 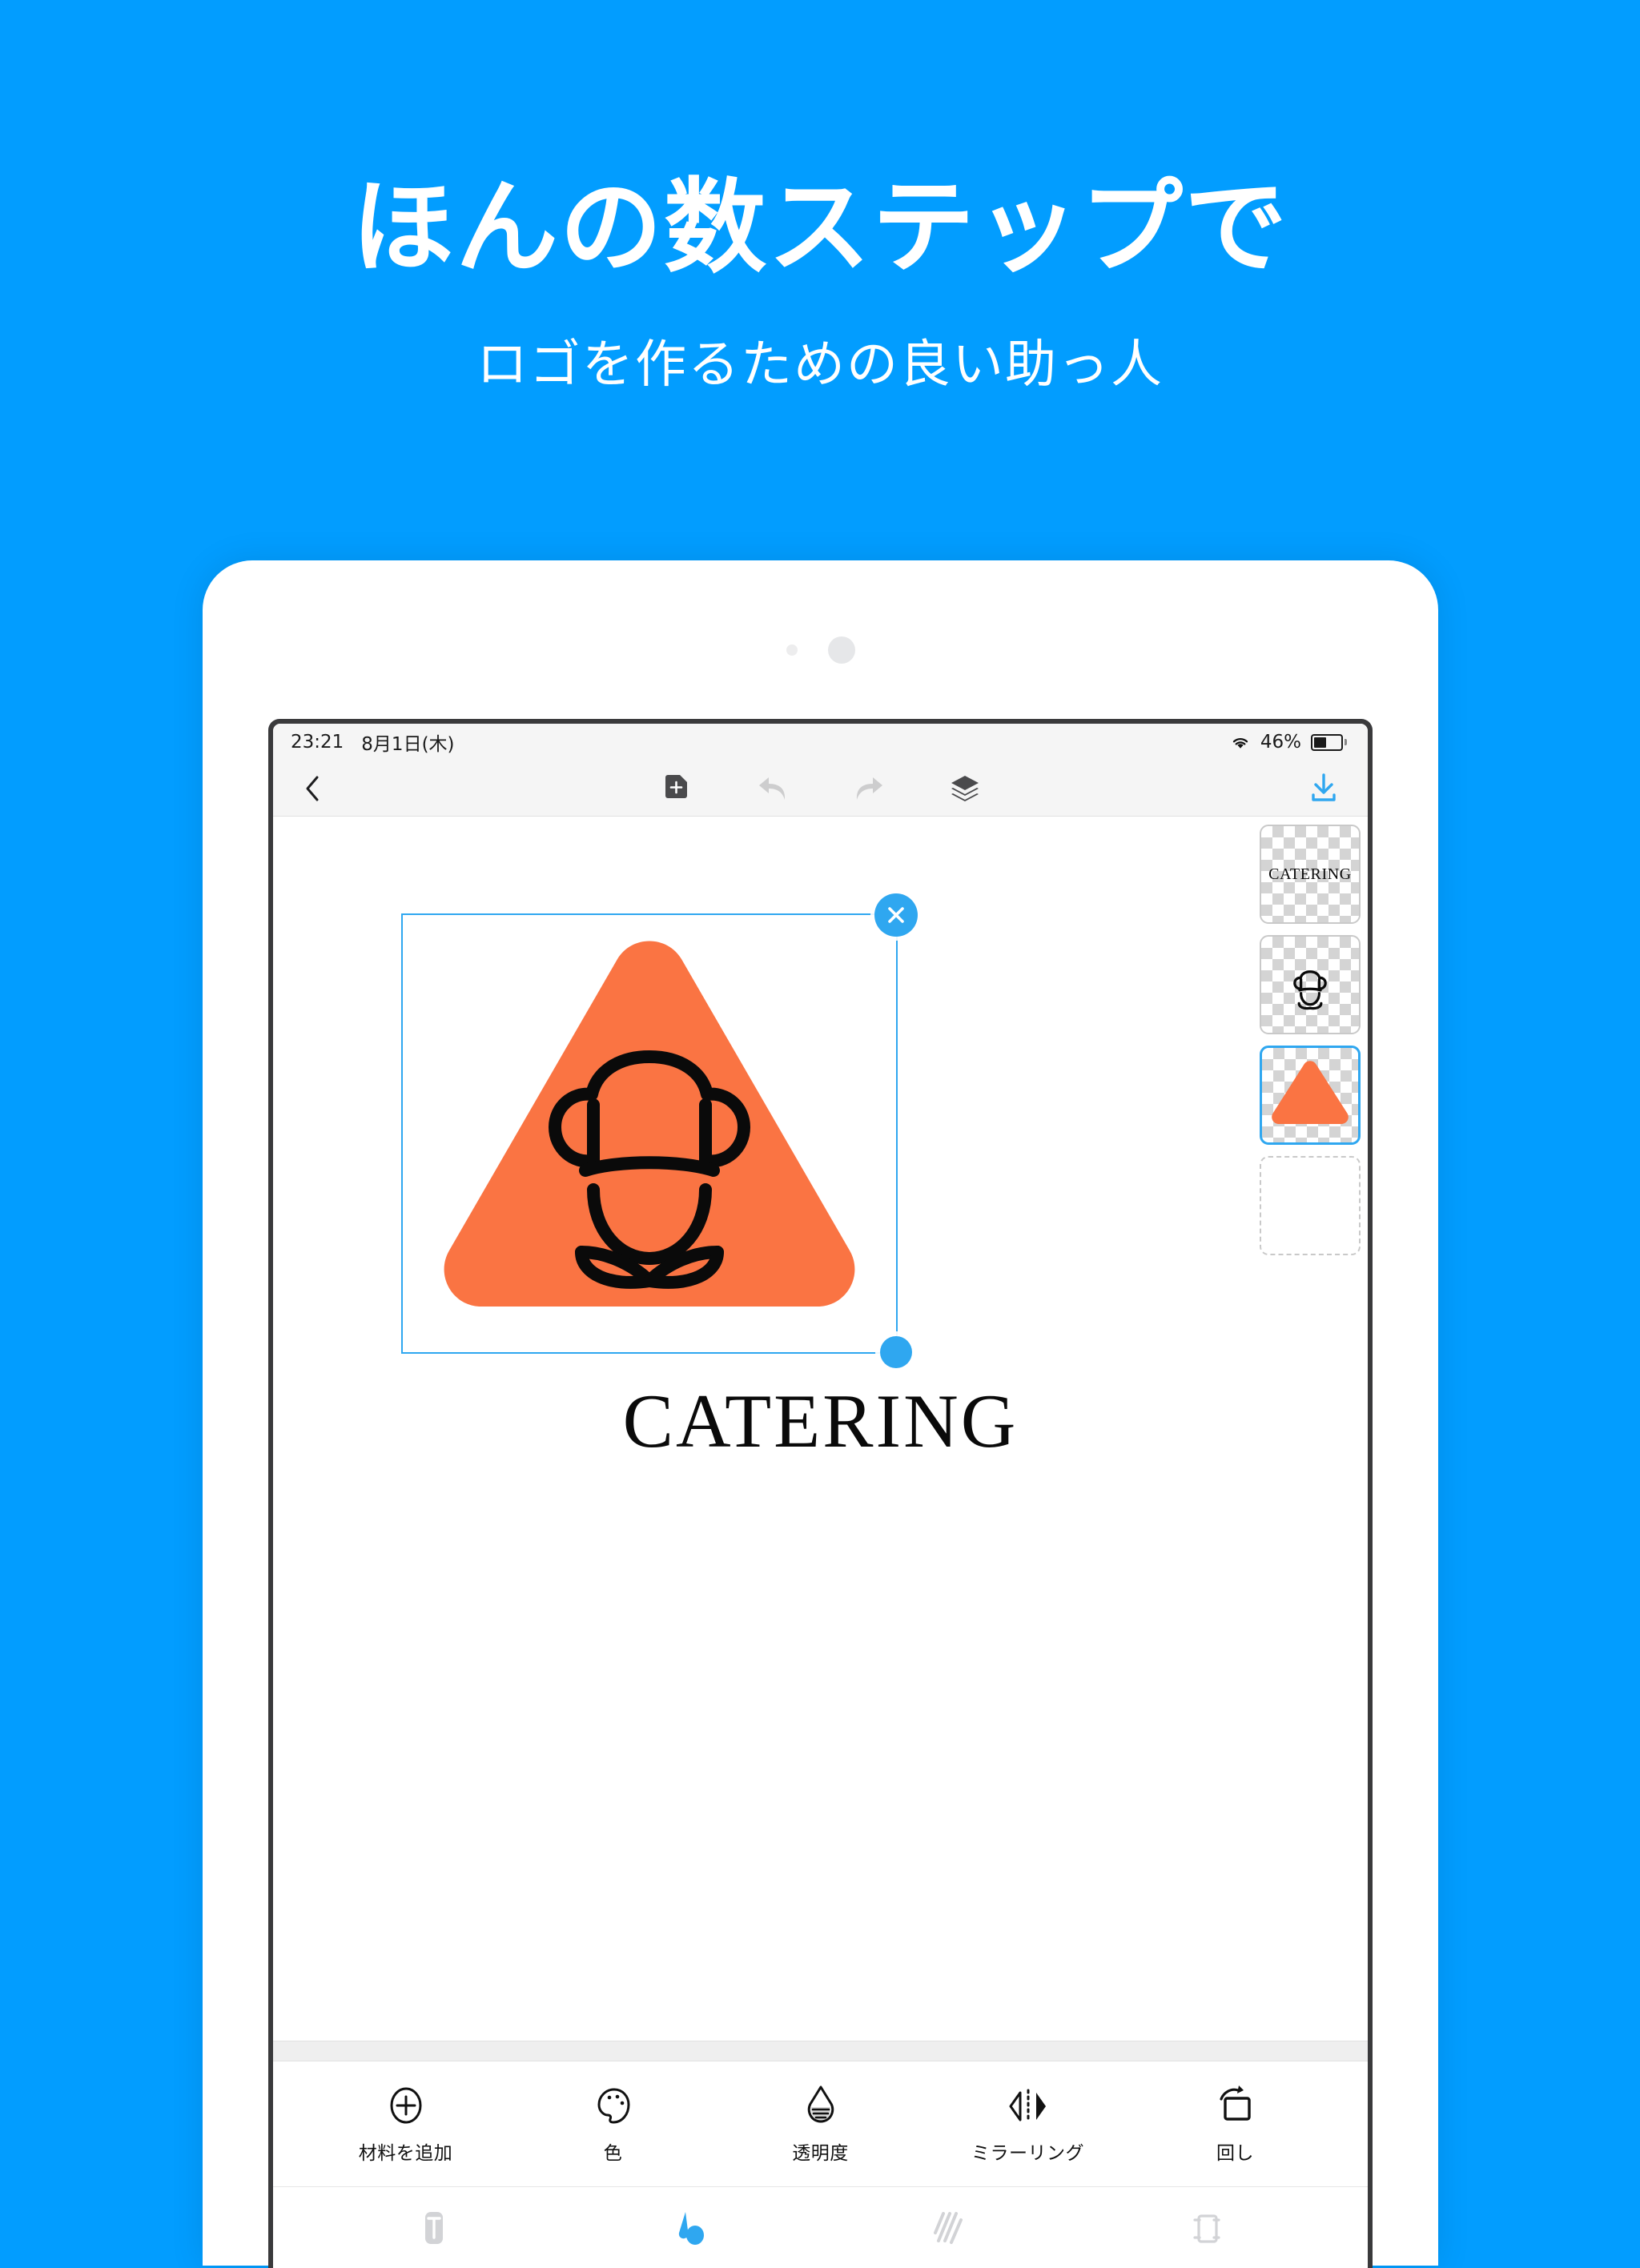 I want to click on chevron-left-icon, so click(x=312, y=788).